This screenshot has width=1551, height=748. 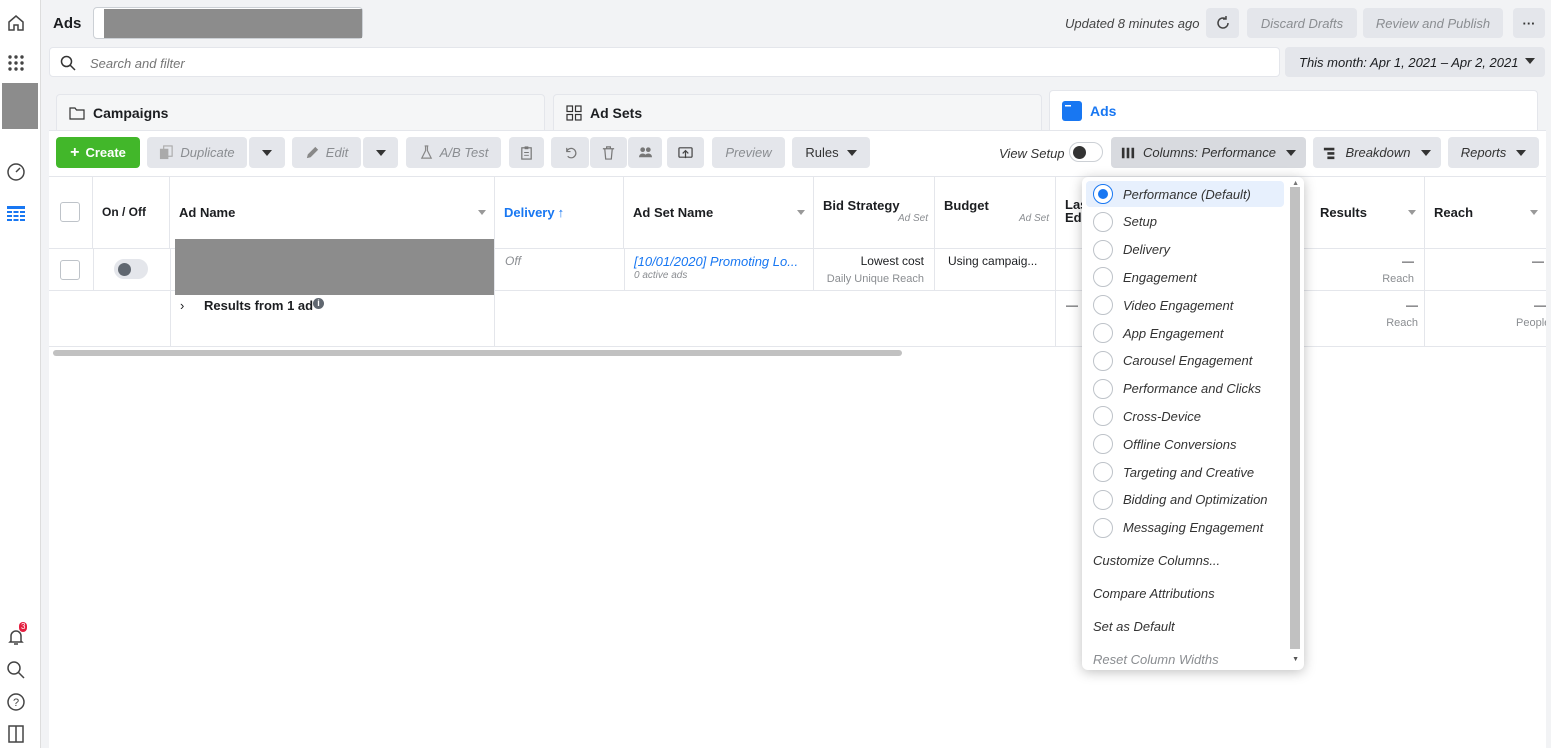 What do you see at coordinates (228, 23) in the screenshot?
I see `account-selector` at bounding box center [228, 23].